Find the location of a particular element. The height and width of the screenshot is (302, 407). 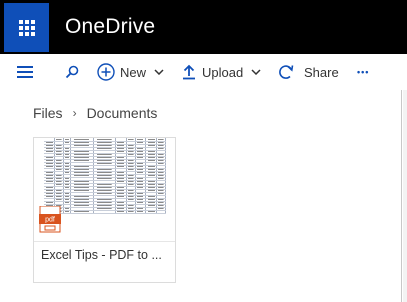

app-launcher-button is located at coordinates (26, 27).